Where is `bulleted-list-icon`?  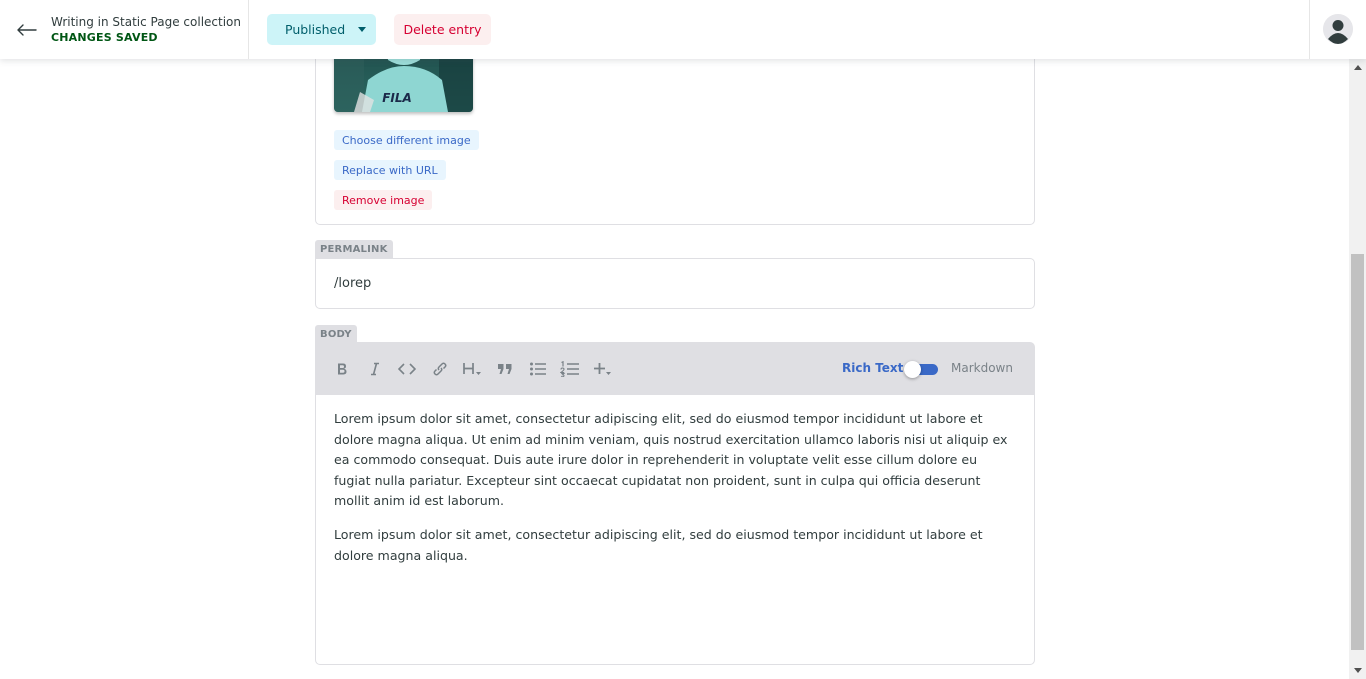 bulleted-list-icon is located at coordinates (538, 369).